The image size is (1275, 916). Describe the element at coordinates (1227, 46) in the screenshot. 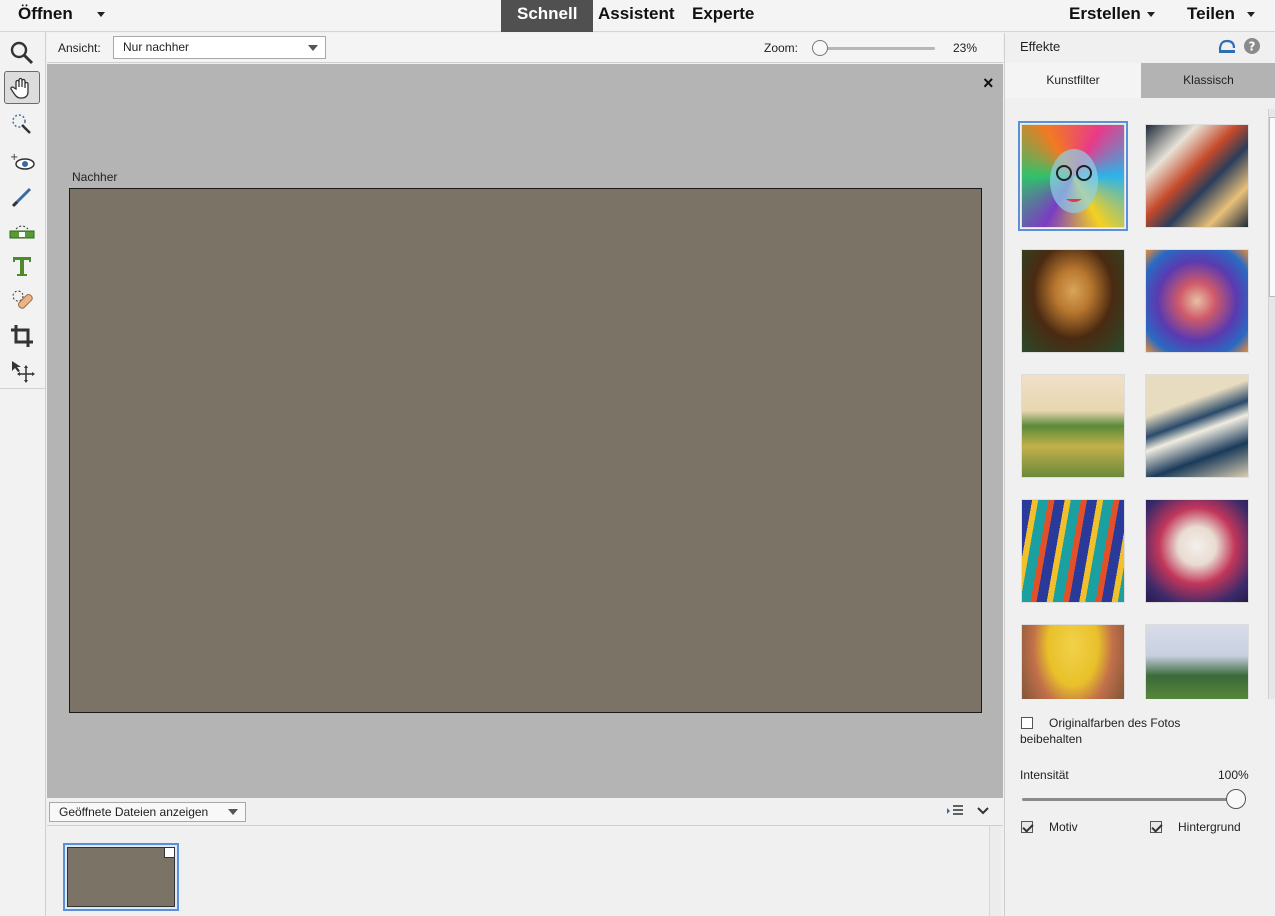

I see `reset-icon` at that location.